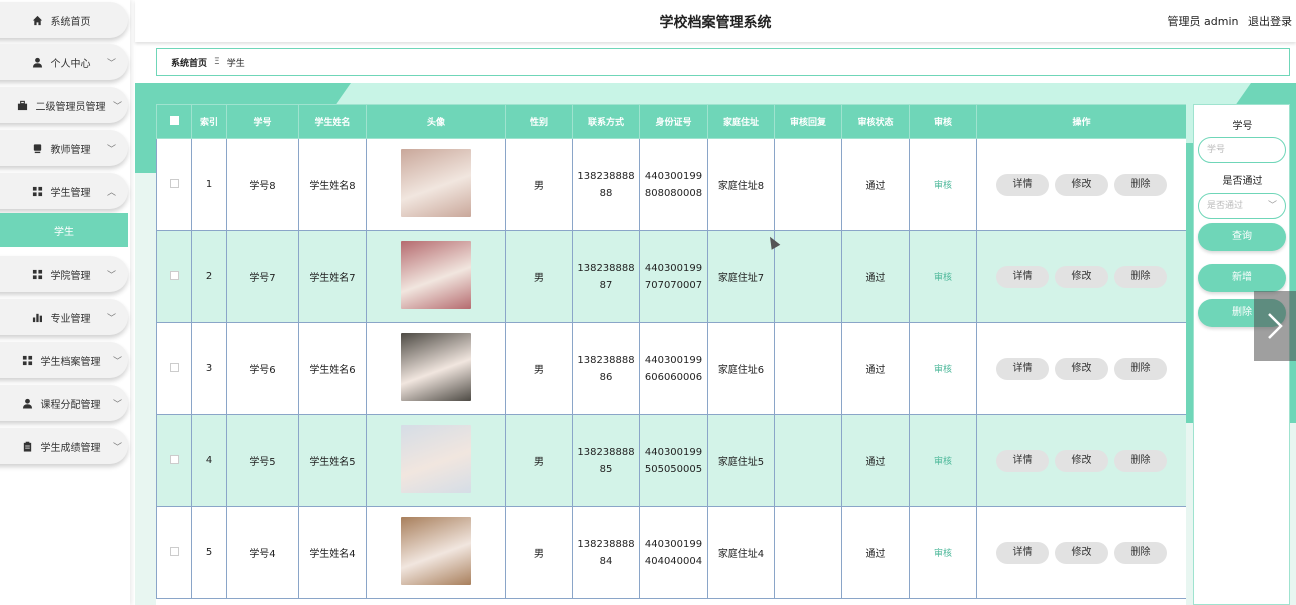 This screenshot has width=1296, height=605. I want to click on phone-cell: 138238888 85, so click(606, 460).